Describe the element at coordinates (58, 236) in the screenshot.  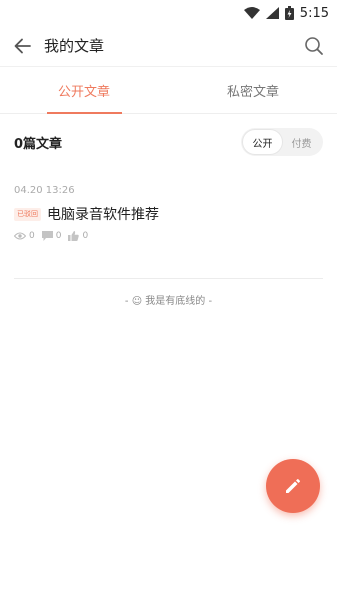
I see `comments-count: 0` at that location.